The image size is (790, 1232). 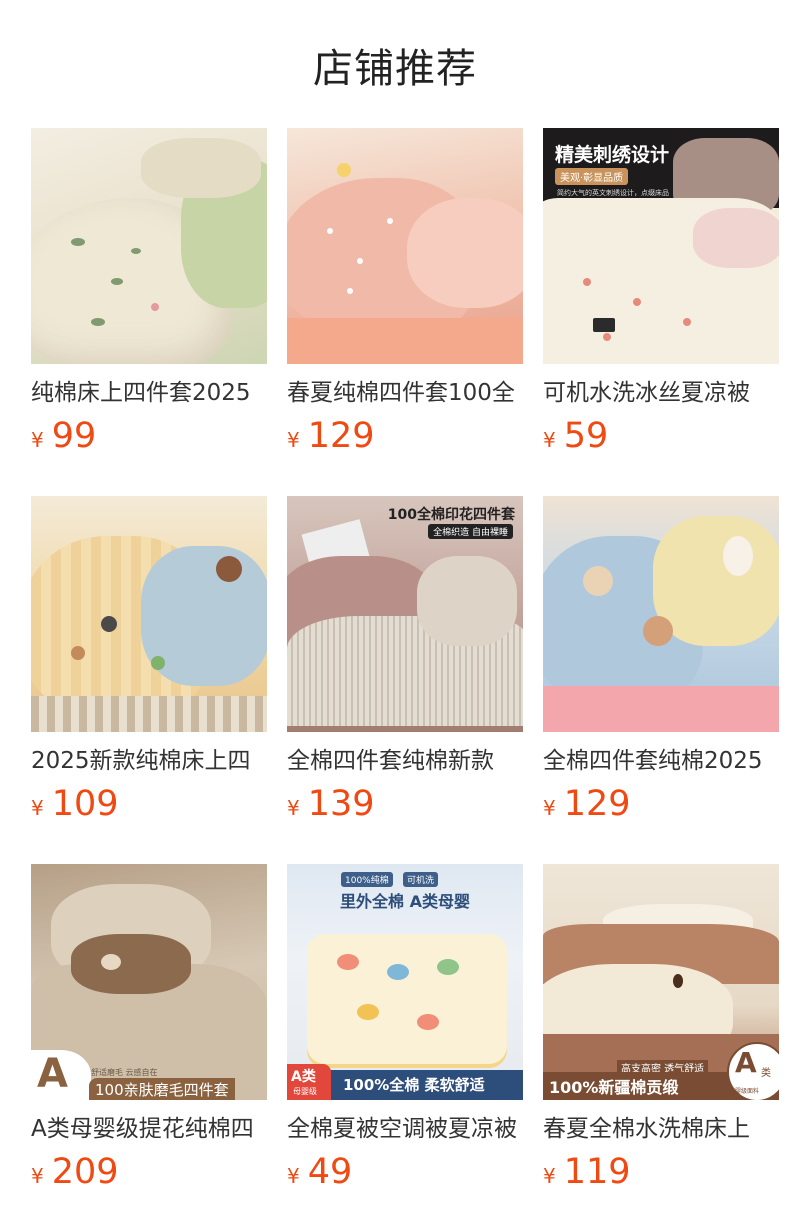 What do you see at coordinates (414, 1085) in the screenshot?
I see `overlay-banner: 100%全棉 柔软舒适` at bounding box center [414, 1085].